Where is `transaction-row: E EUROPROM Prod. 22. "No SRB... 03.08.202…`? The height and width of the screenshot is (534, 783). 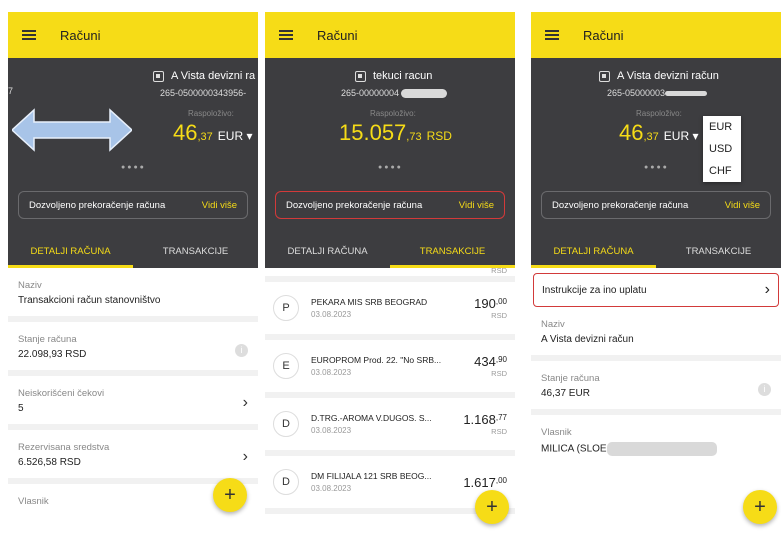 transaction-row: E EUROPROM Prod. 22. "No SRB... 03.08.202… is located at coordinates (390, 369).